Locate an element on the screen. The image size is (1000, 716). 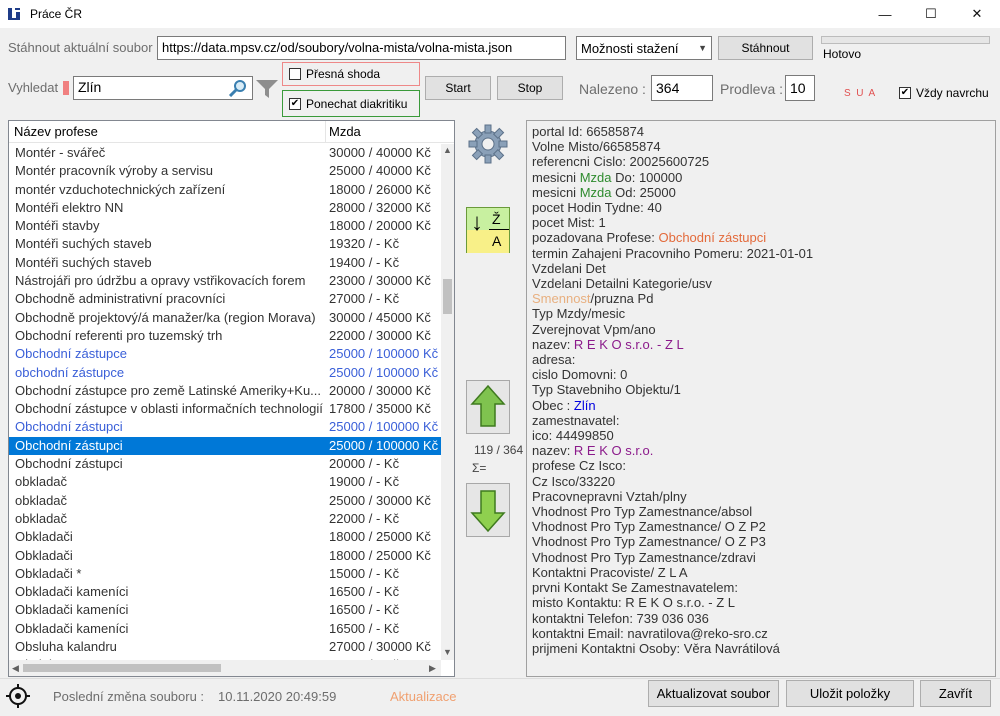
table-row: Montér - svářeč 30000 / 40000 Kč is located at coordinates (225, 153).